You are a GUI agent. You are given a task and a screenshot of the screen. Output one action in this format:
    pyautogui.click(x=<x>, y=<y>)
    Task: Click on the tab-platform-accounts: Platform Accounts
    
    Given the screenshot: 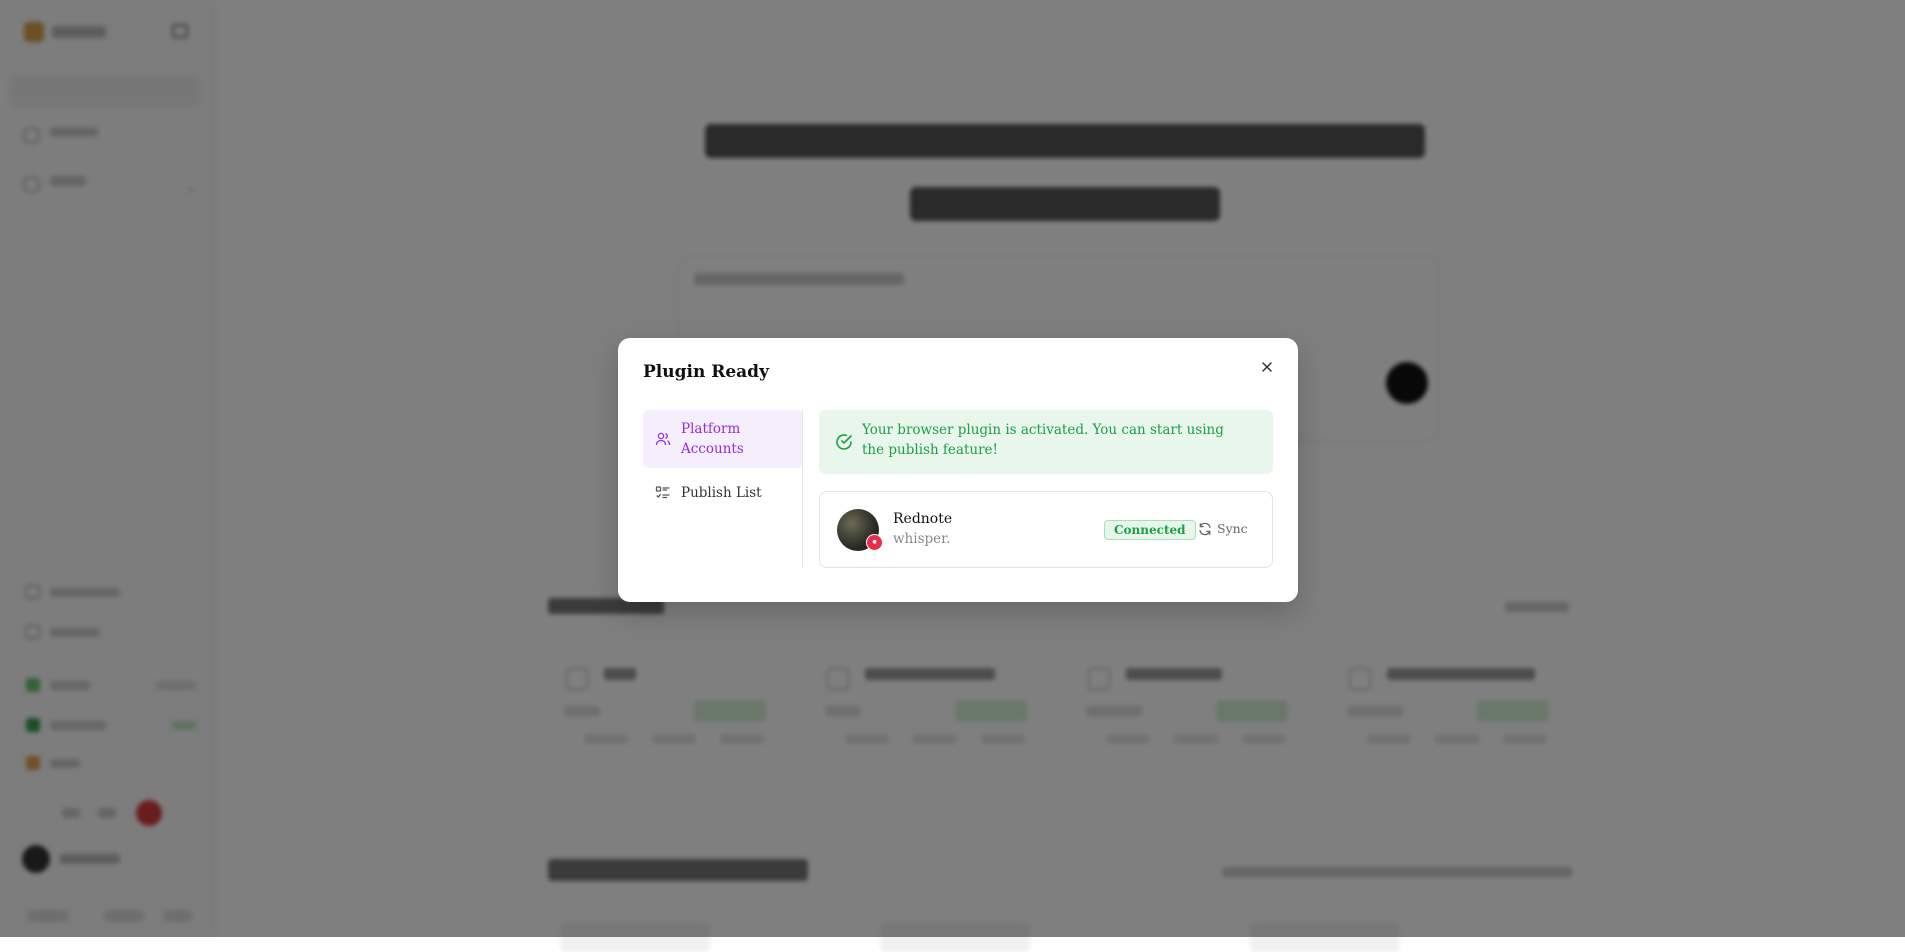 What is the action you would take?
    pyautogui.click(x=723, y=439)
    